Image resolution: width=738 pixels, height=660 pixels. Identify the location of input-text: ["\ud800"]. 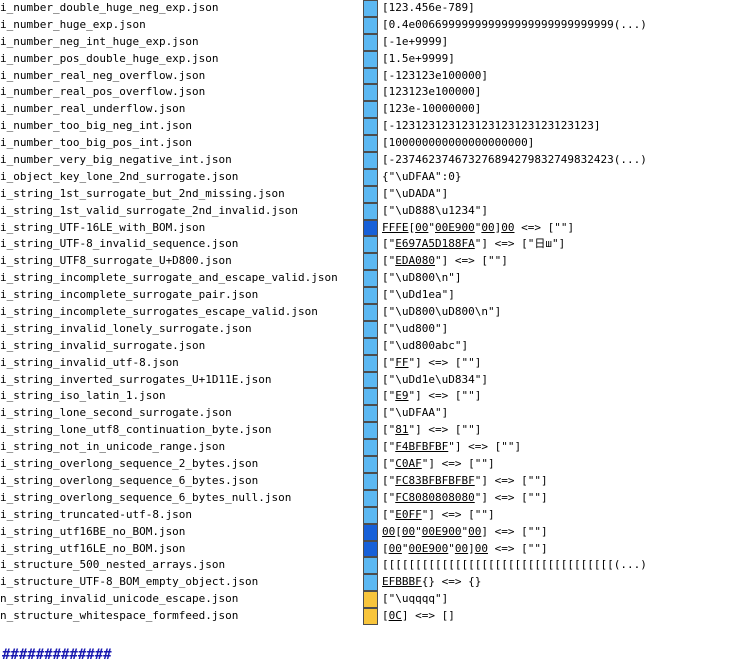
(415, 328).